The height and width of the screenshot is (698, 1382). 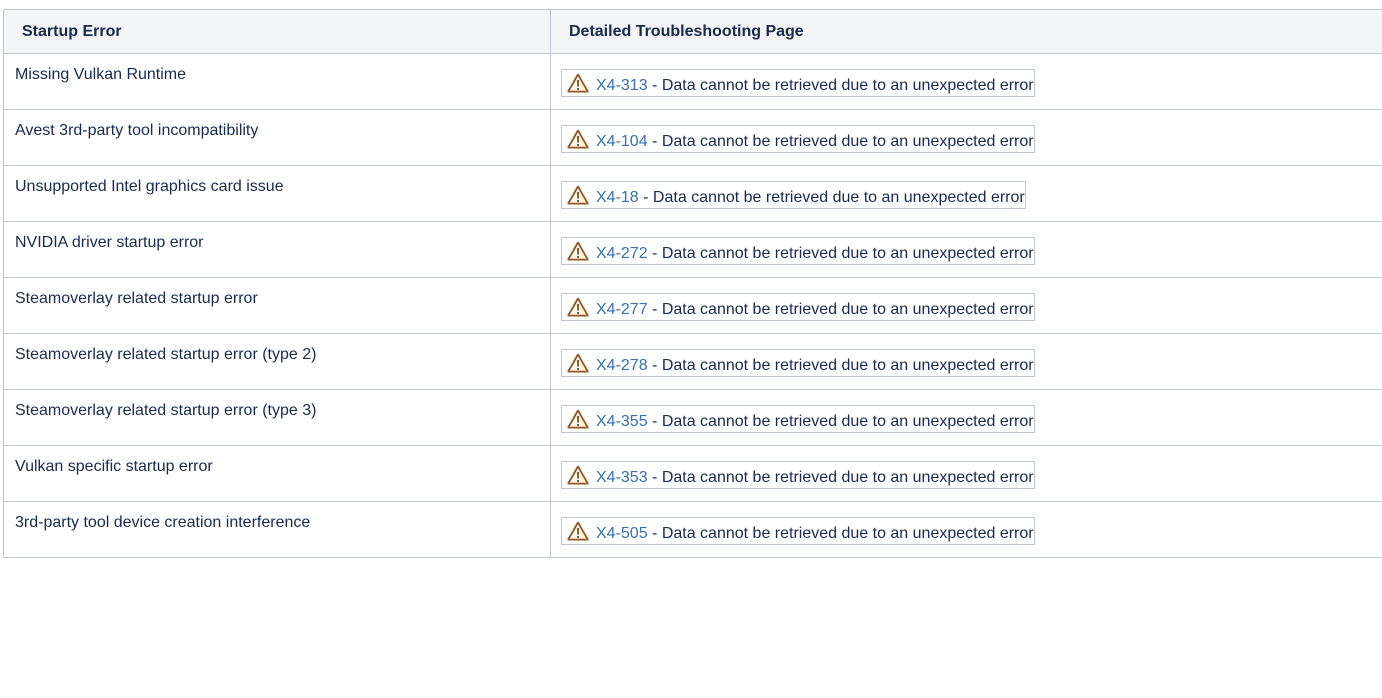 I want to click on issue-key-link: X4-18, so click(x=617, y=197).